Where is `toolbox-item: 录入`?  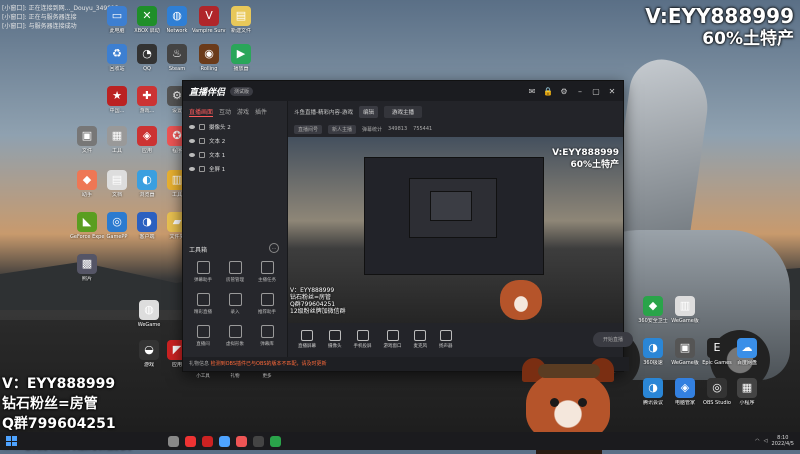
toolbox-item: 录入 is located at coordinates (235, 304).